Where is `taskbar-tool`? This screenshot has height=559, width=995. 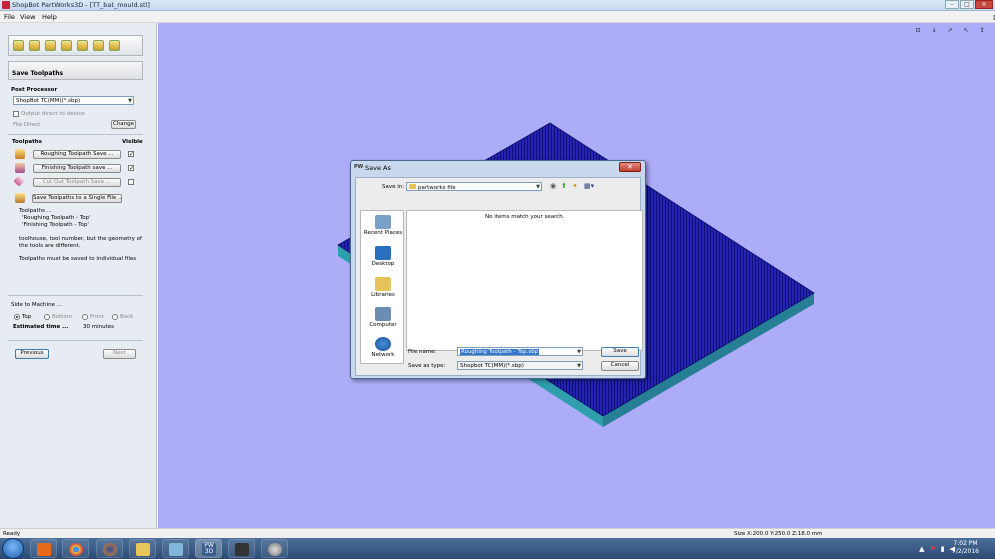
taskbar-tool is located at coordinates (274, 548).